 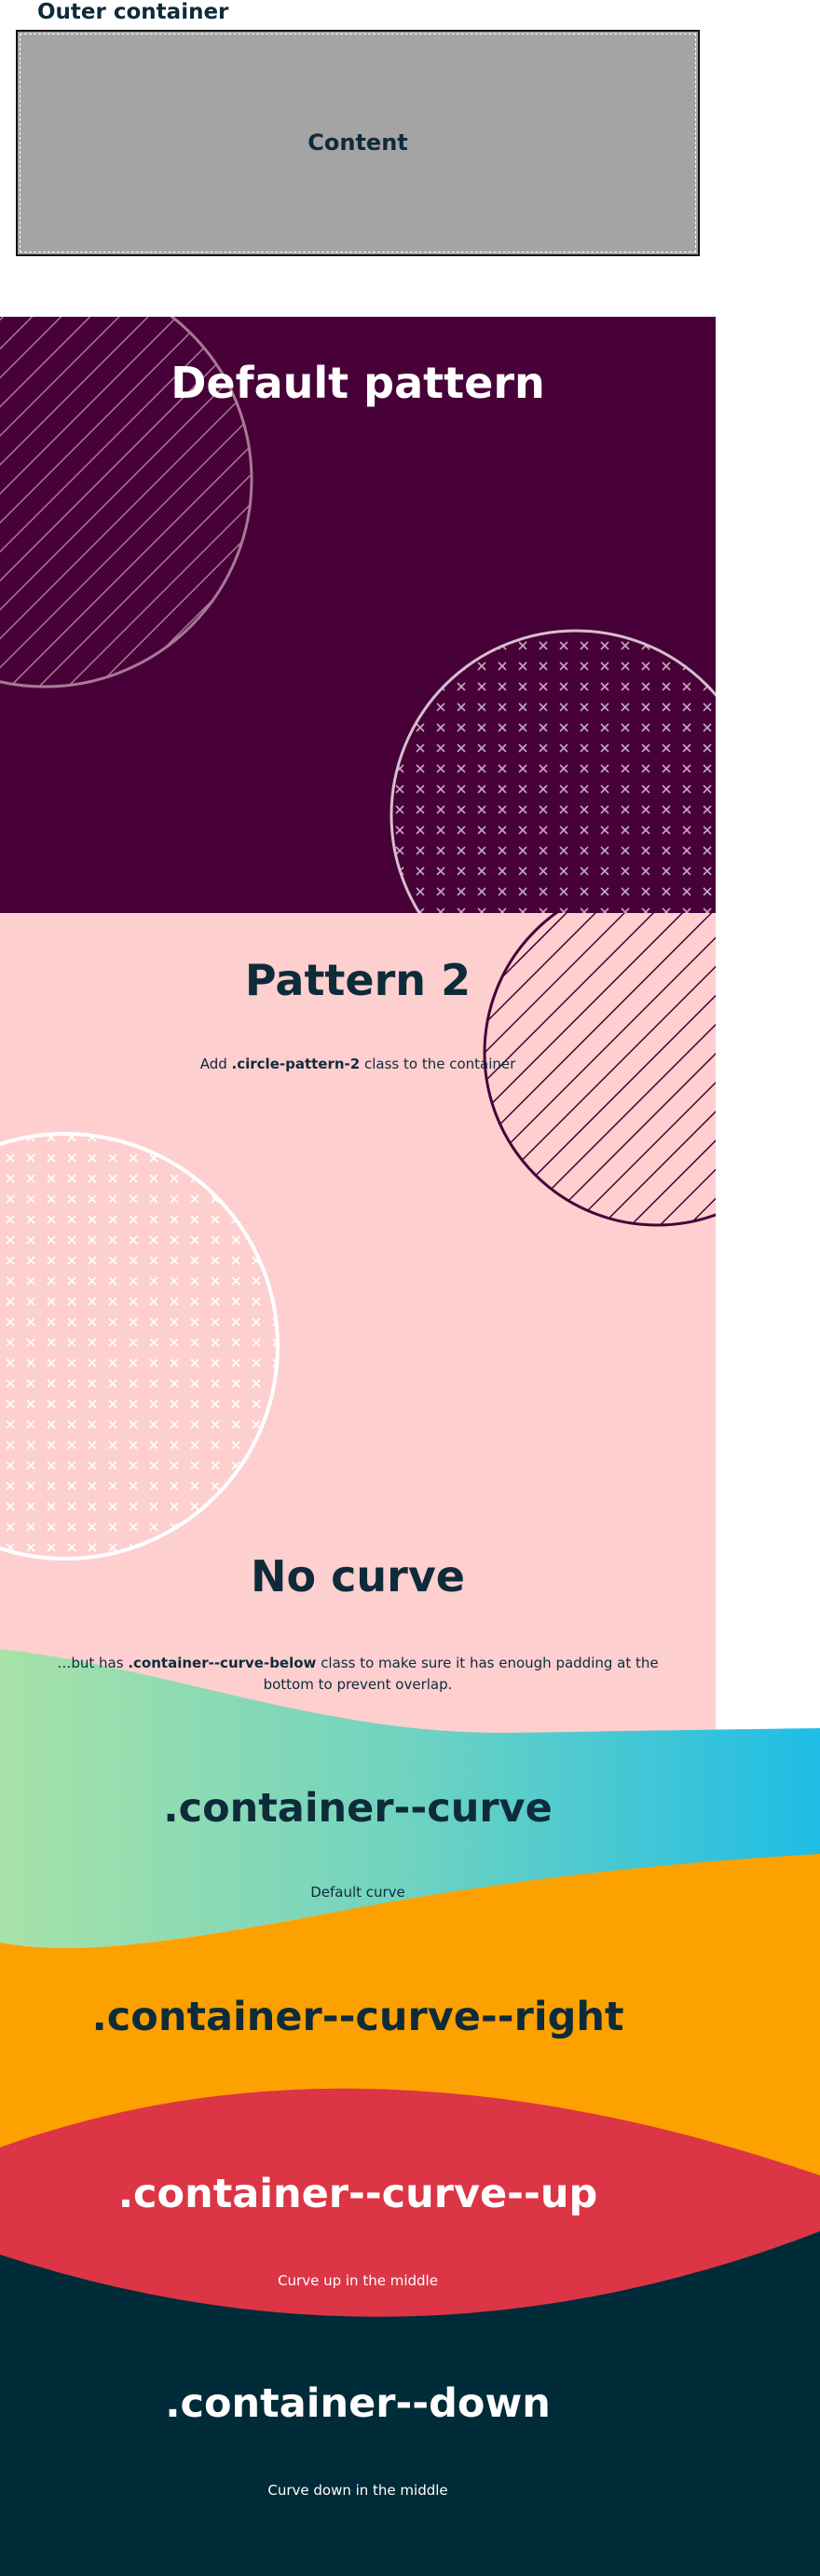 What do you see at coordinates (357, 2490) in the screenshot?
I see `down-description: Curve down in the middle` at bounding box center [357, 2490].